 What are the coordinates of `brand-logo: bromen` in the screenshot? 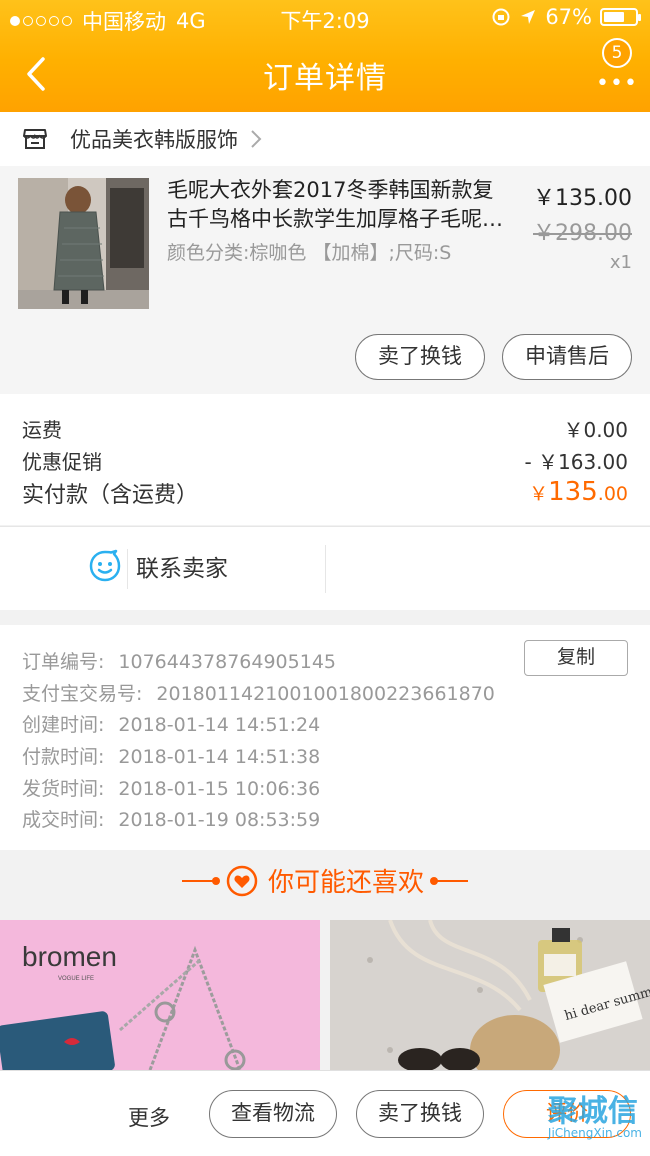 It's located at (69, 956).